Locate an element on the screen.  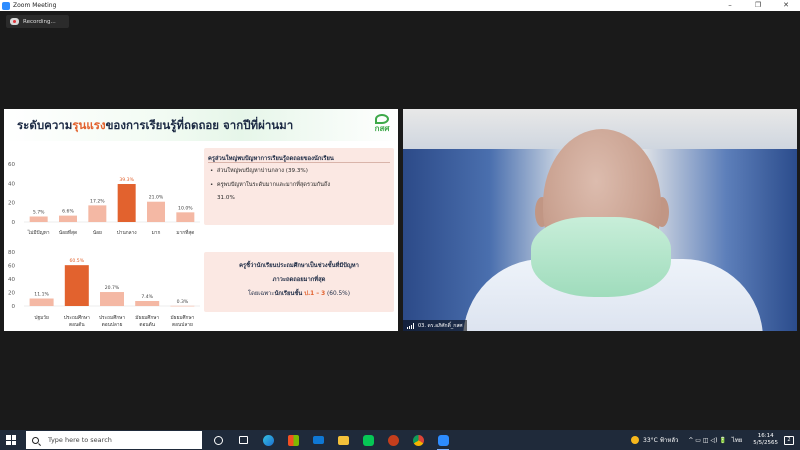
taskbar-pinned-apps is located at coordinates (333, 441).